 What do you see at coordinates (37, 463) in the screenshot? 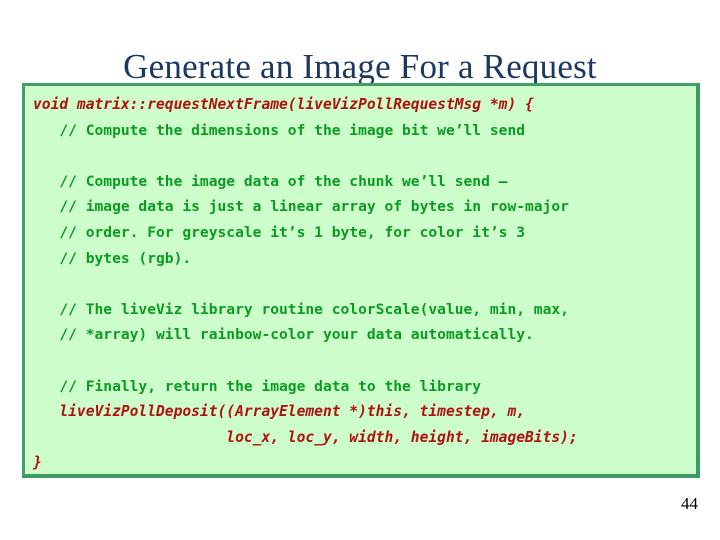
I see `code-line: }` at bounding box center [37, 463].